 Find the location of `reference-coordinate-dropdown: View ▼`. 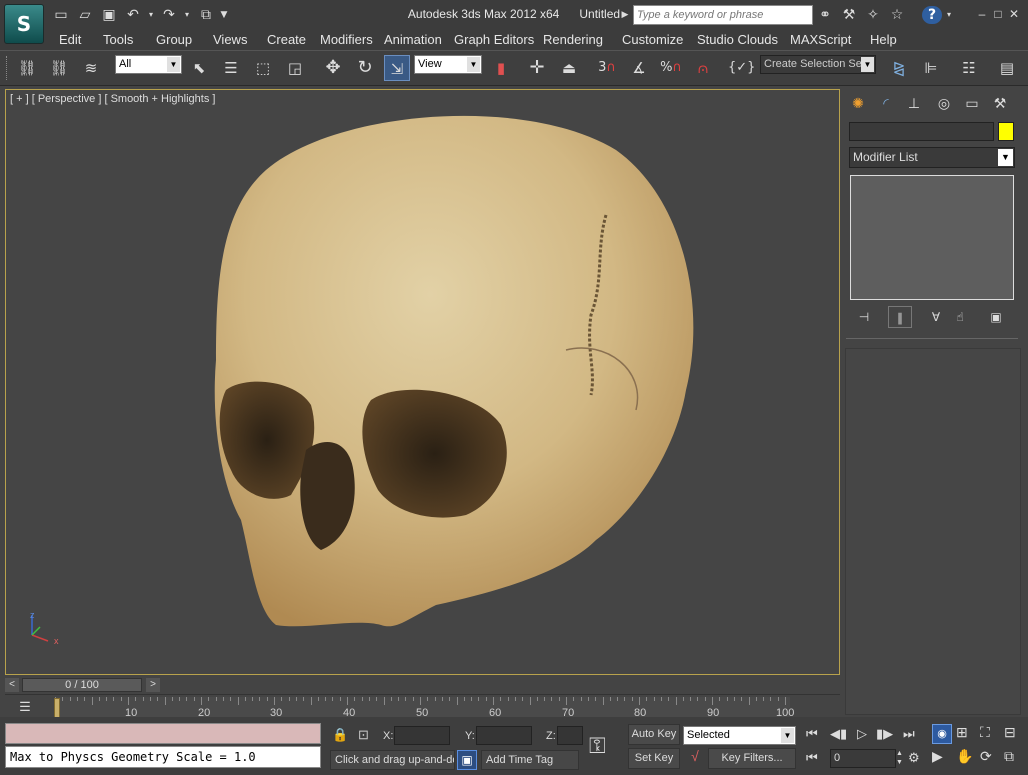

reference-coordinate-dropdown: View ▼ is located at coordinates (448, 64).